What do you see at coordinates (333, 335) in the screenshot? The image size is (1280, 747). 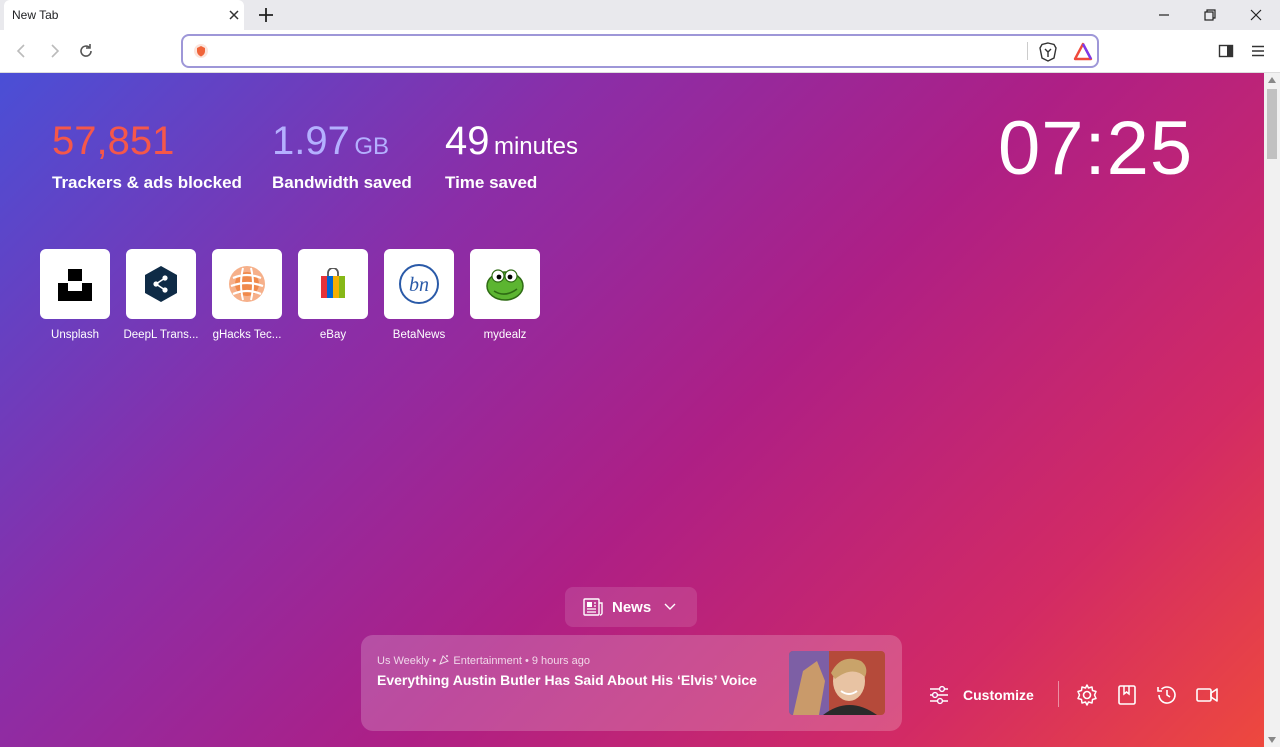 I see `top-site-label: eBay` at bounding box center [333, 335].